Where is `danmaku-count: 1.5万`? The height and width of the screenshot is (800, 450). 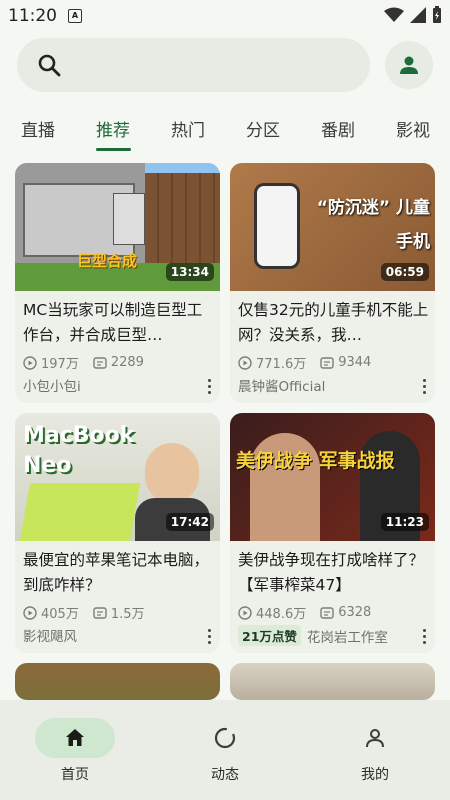
danmaku-count: 1.5万 is located at coordinates (127, 614).